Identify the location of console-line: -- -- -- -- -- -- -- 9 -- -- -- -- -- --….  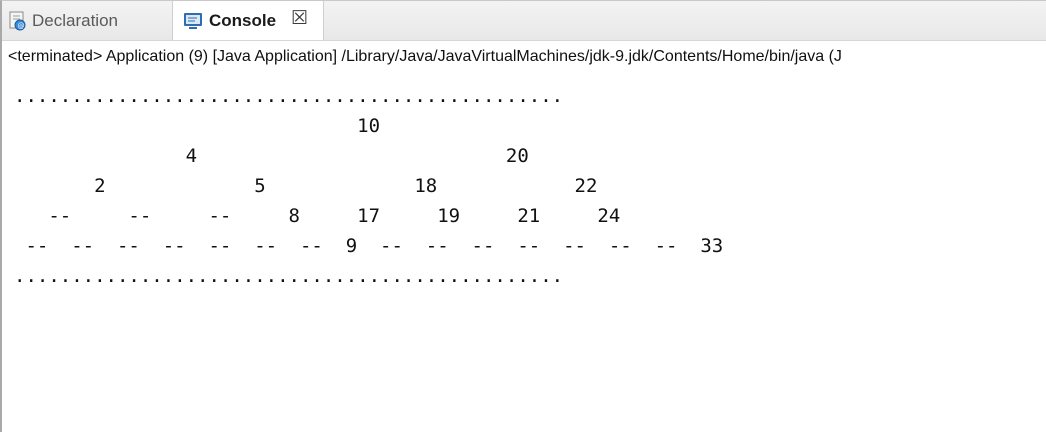
(369, 246).